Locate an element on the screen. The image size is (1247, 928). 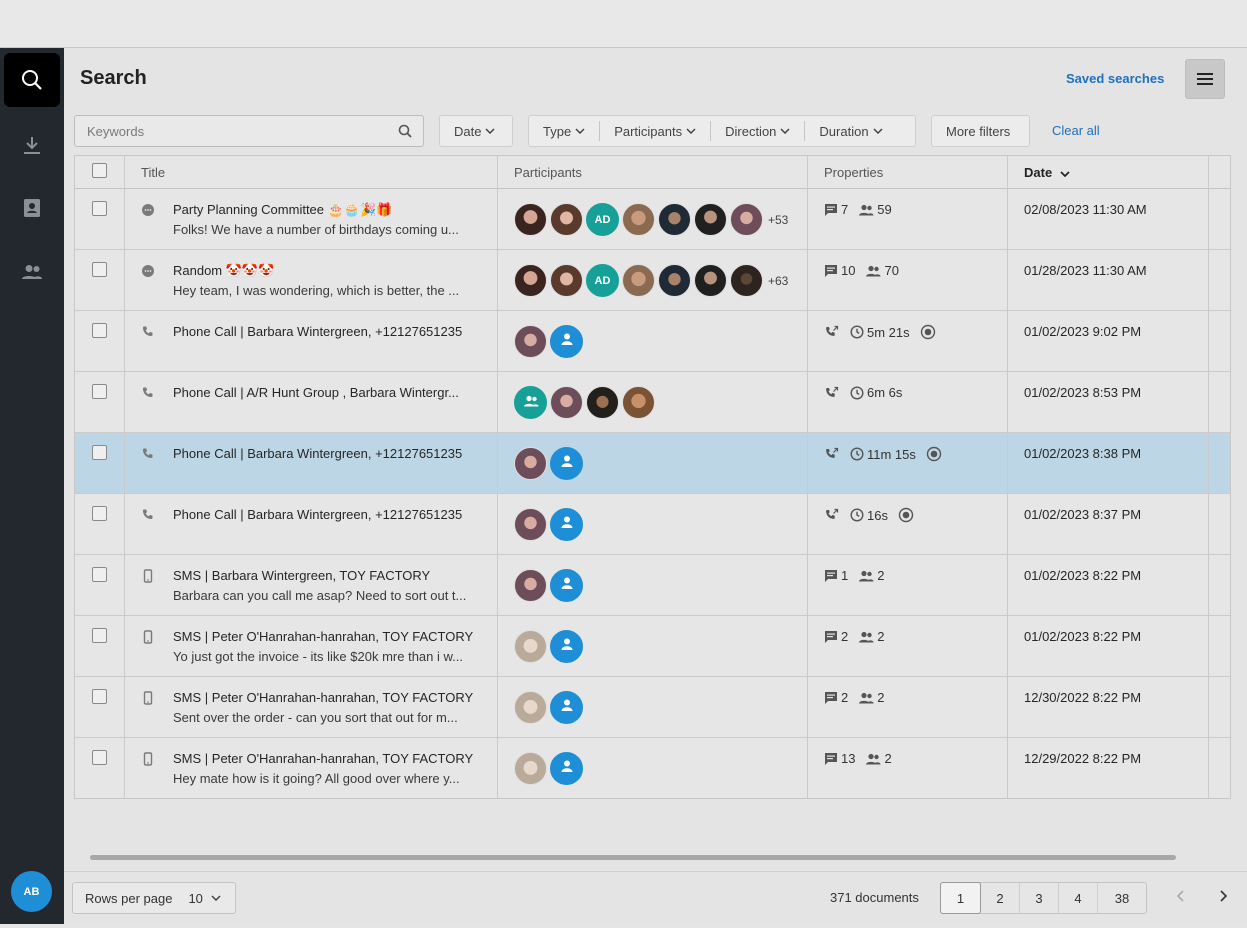
people-icon is located at coordinates (32, 272).